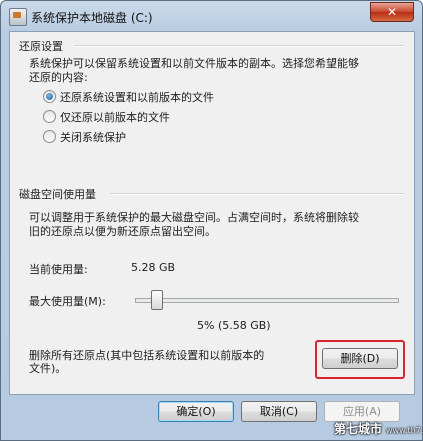 This screenshot has height=441, width=423. Describe the element at coordinates (392, 12) in the screenshot. I see `close-button: ✕` at that location.